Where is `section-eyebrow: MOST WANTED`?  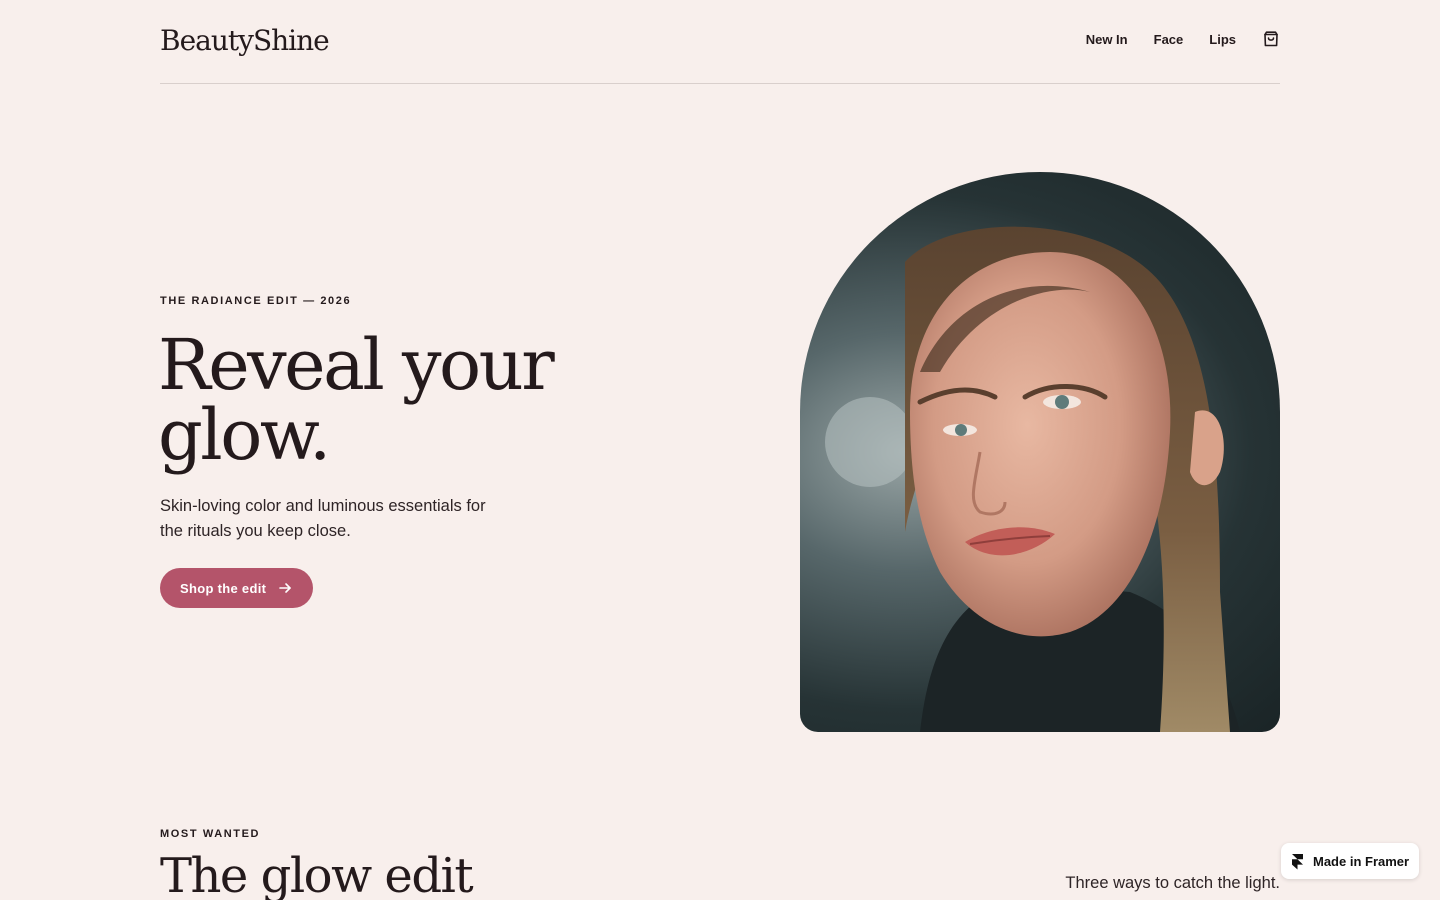 section-eyebrow: MOST WANTED is located at coordinates (210, 834).